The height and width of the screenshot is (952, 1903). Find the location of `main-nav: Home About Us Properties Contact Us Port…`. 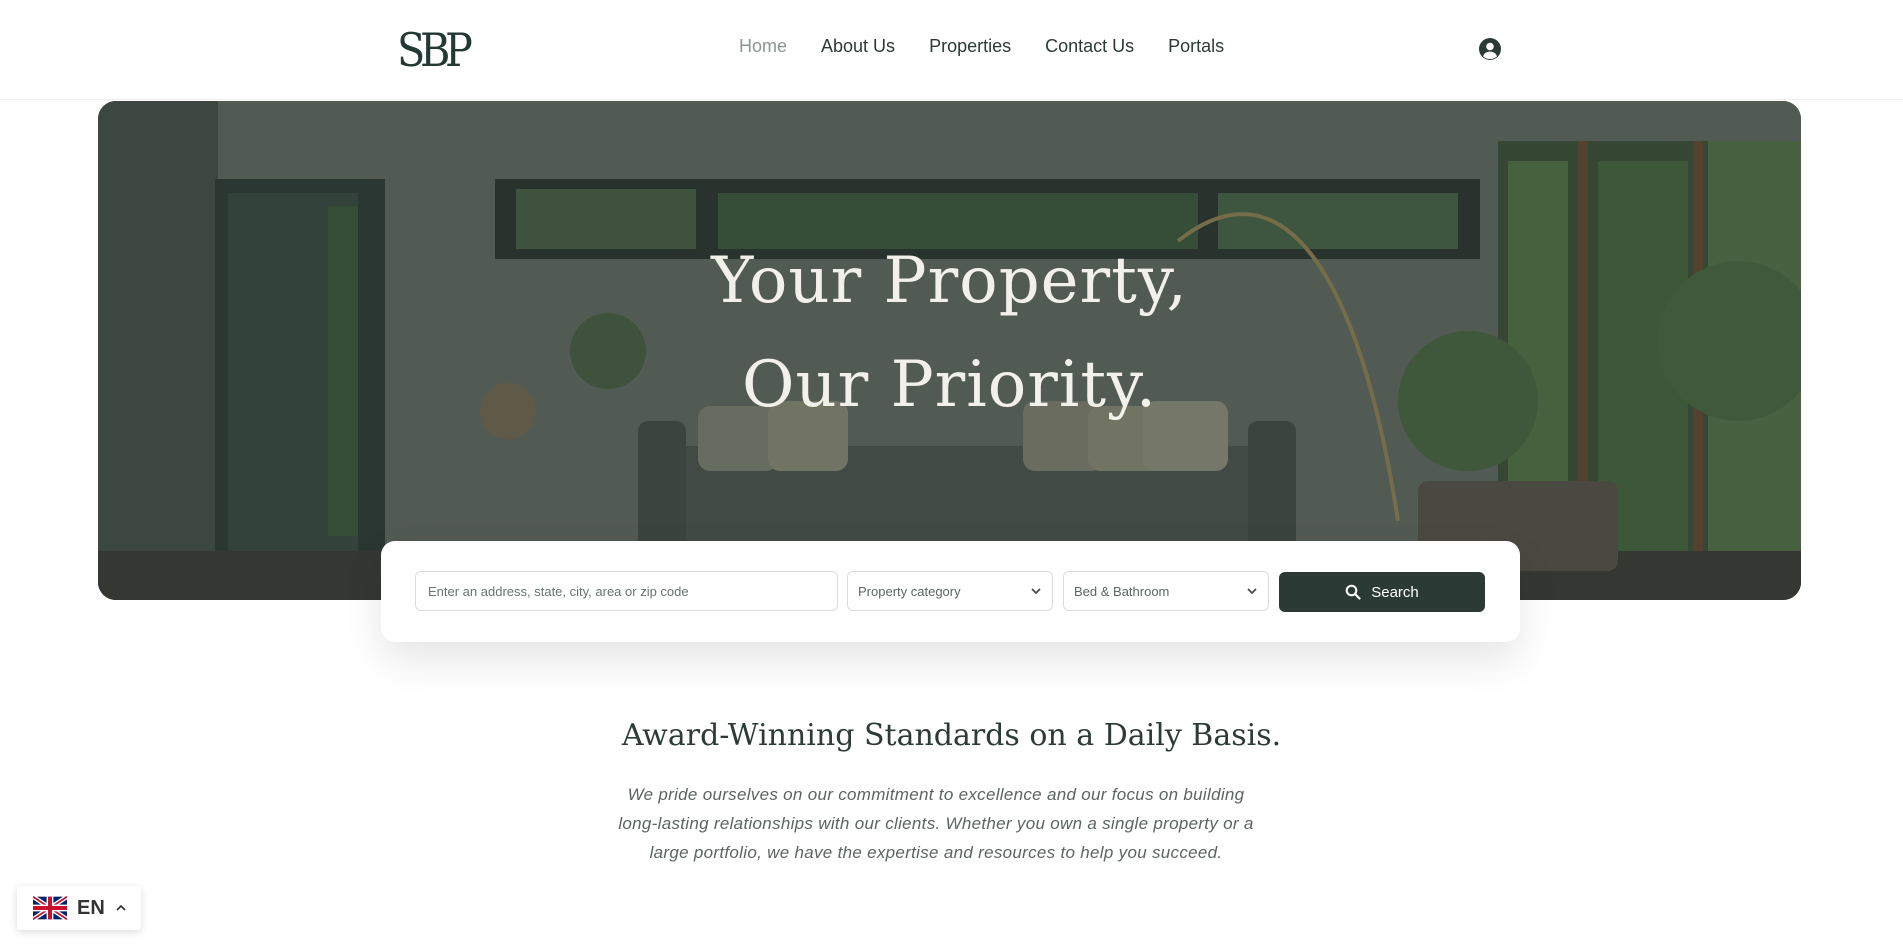

main-nav: Home About Us Properties Contact Us Port… is located at coordinates (981, 46).